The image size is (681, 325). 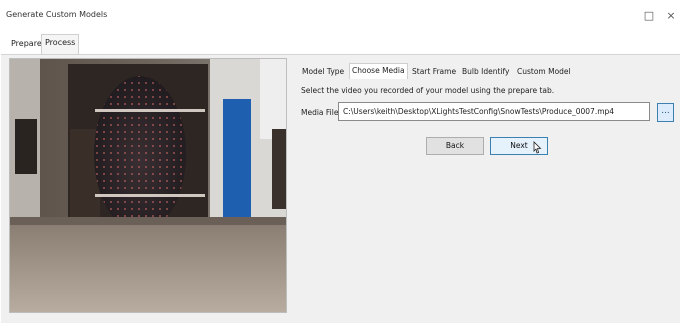 What do you see at coordinates (455, 146) in the screenshot?
I see `back-button: Back` at bounding box center [455, 146].